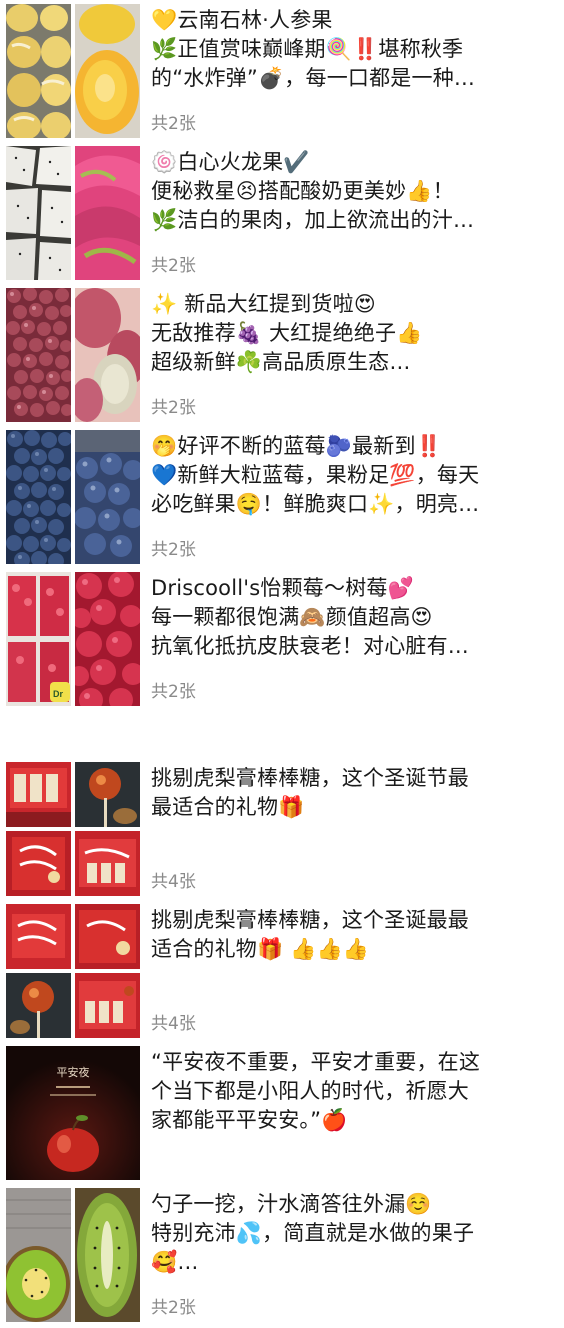 This screenshot has height=1328, width=564. I want to click on post-line: 挑剔虎梨膏棒棒糖，这个圣诞节最, so click(310, 778).